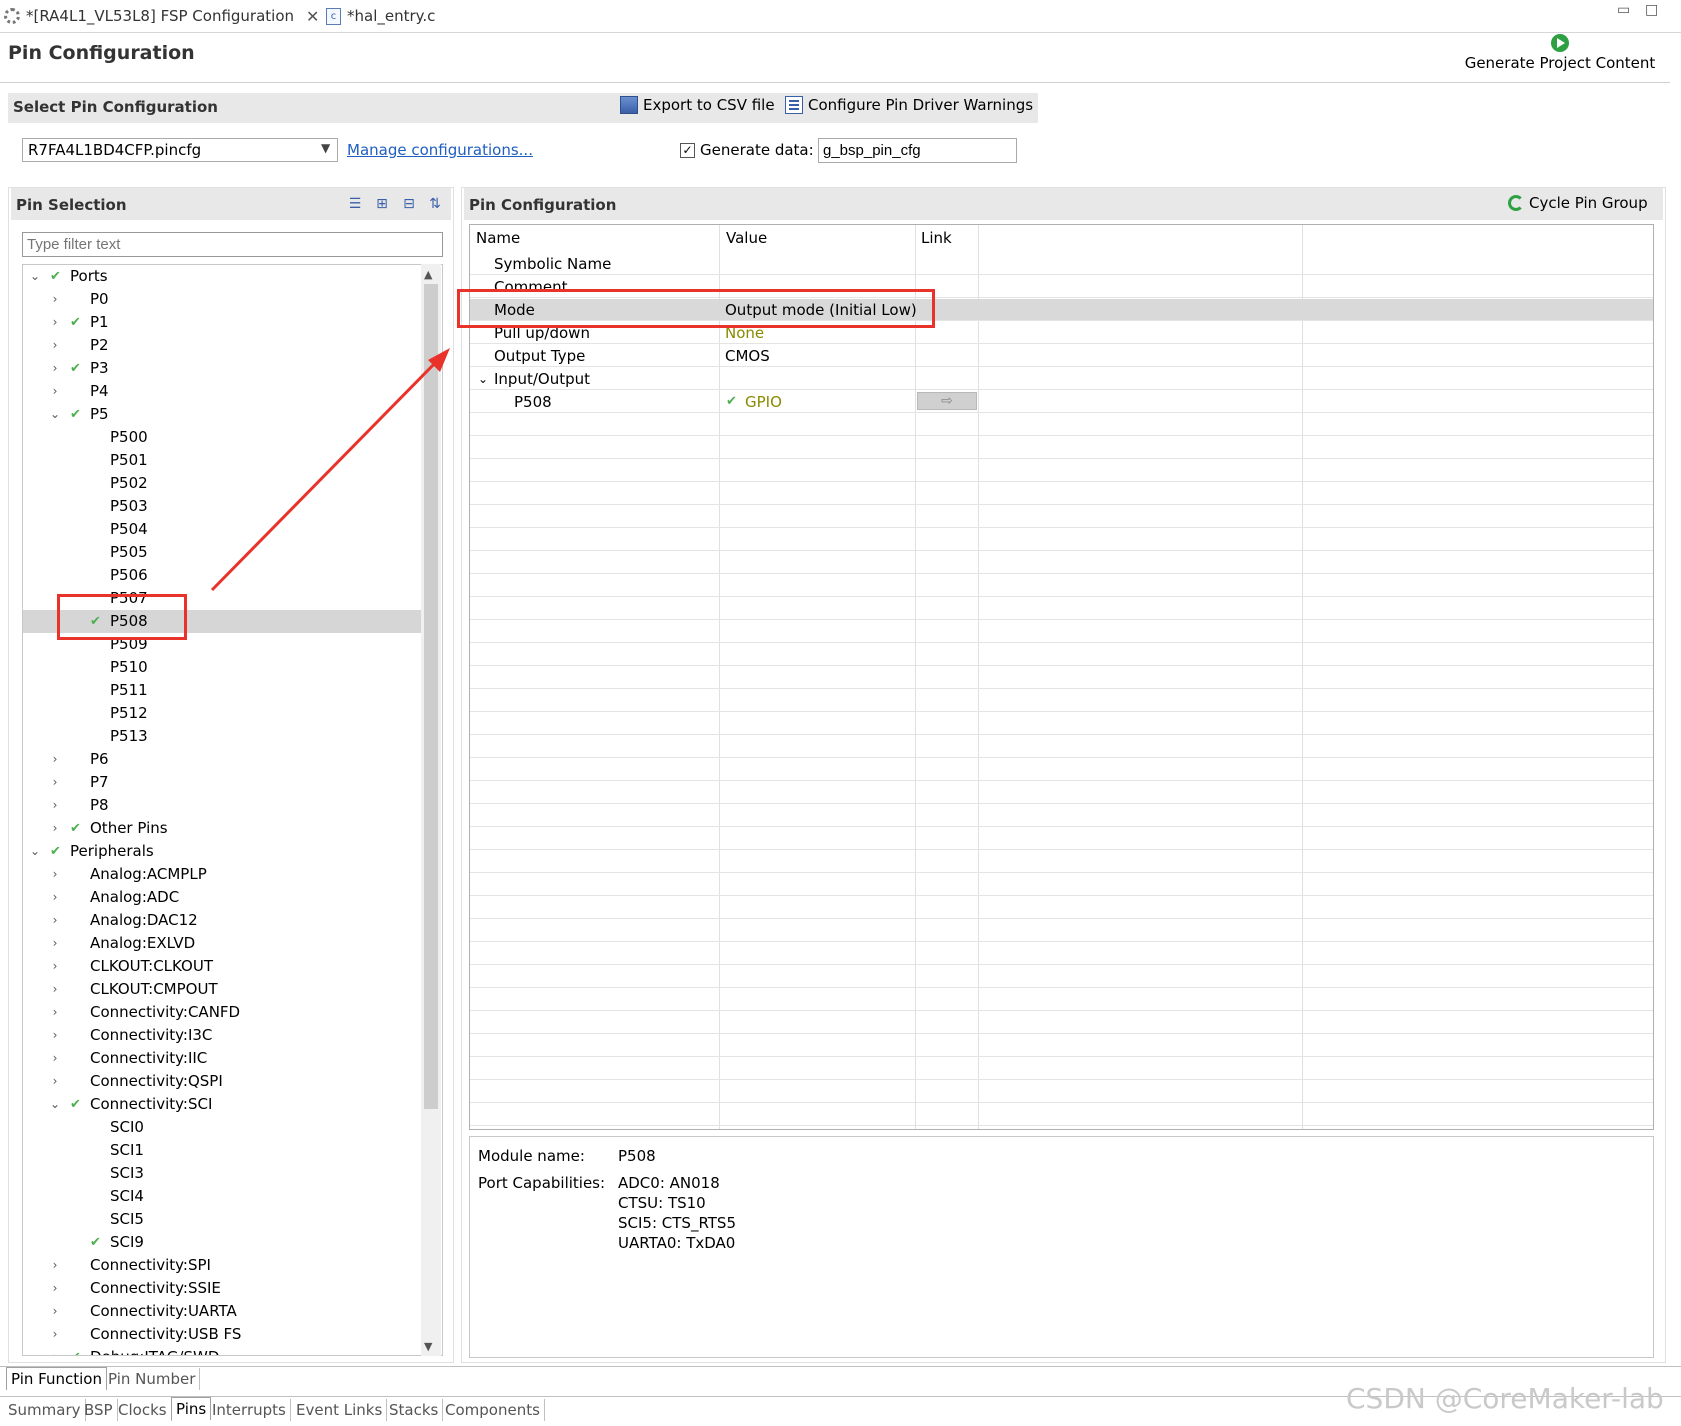 This screenshot has width=1681, height=1426. What do you see at coordinates (326, 474) in the screenshot?
I see `arrow-shaft` at bounding box center [326, 474].